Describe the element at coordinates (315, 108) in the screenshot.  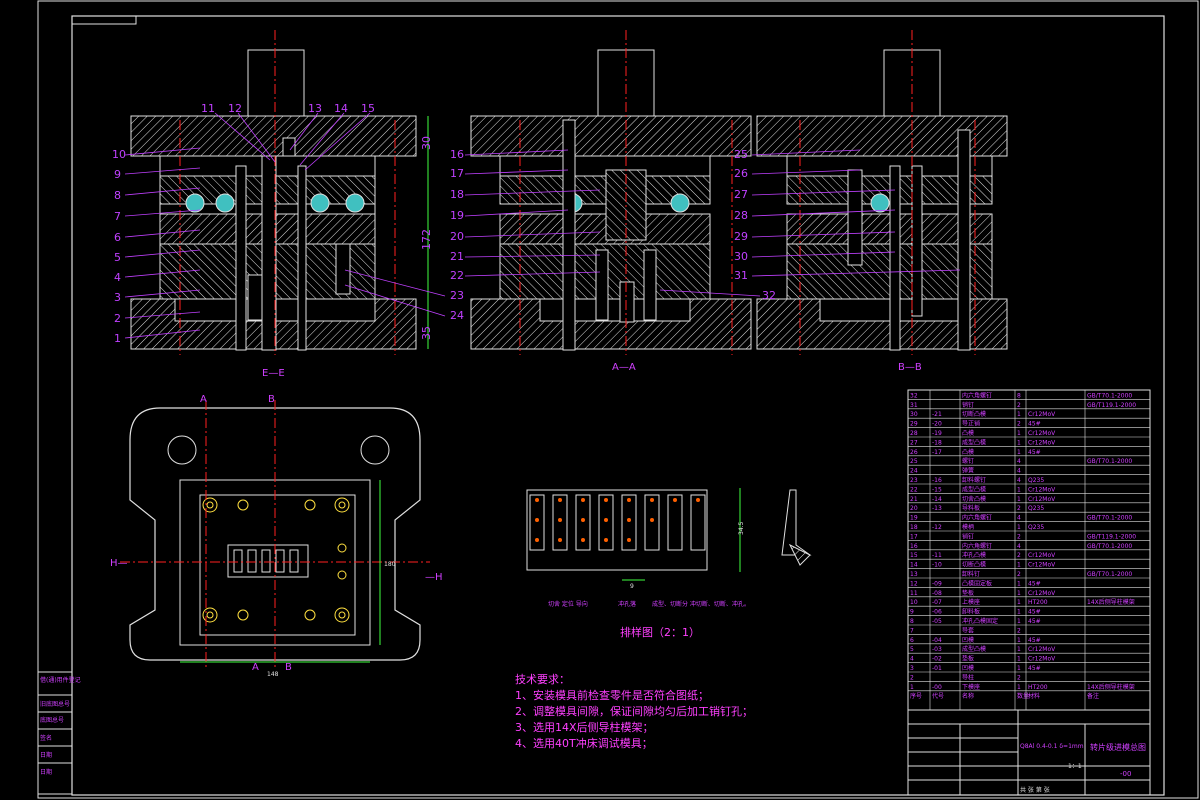
I see `part-label-13: 13` at that location.